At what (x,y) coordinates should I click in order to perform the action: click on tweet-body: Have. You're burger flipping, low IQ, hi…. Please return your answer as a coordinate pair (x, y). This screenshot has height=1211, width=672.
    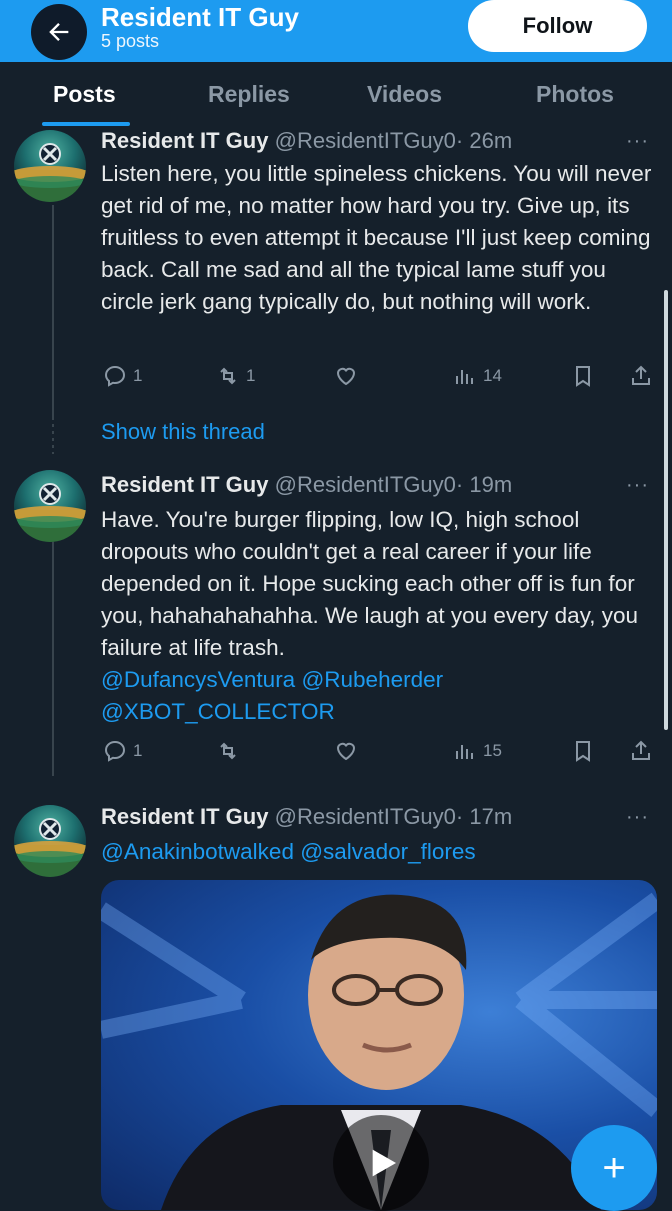
    Looking at the image, I should click on (370, 583).